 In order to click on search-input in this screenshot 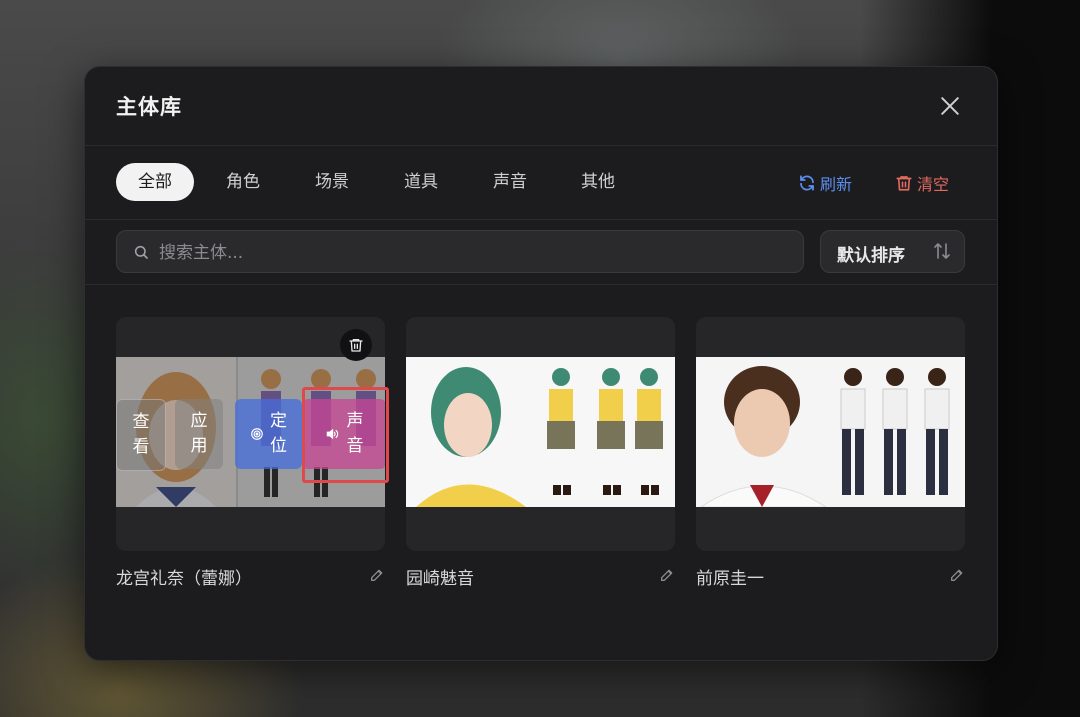, I will do `click(474, 252)`.